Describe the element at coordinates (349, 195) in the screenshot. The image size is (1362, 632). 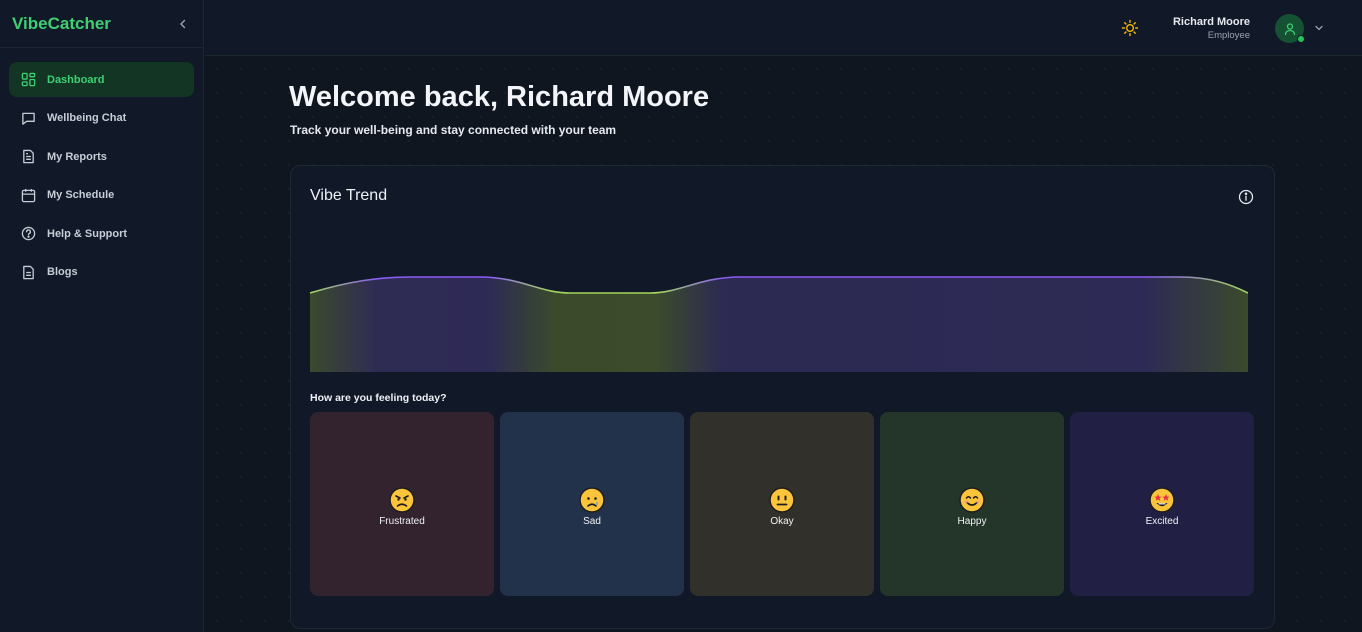
I see `vibe-trend-title: Vibe Trend` at that location.